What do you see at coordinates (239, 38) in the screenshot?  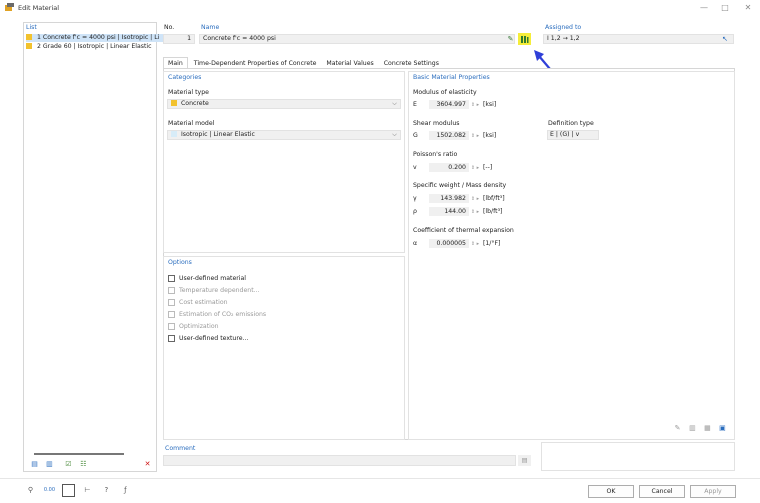 I see `name-value: Concrete f'c = 4000 psi` at bounding box center [239, 38].